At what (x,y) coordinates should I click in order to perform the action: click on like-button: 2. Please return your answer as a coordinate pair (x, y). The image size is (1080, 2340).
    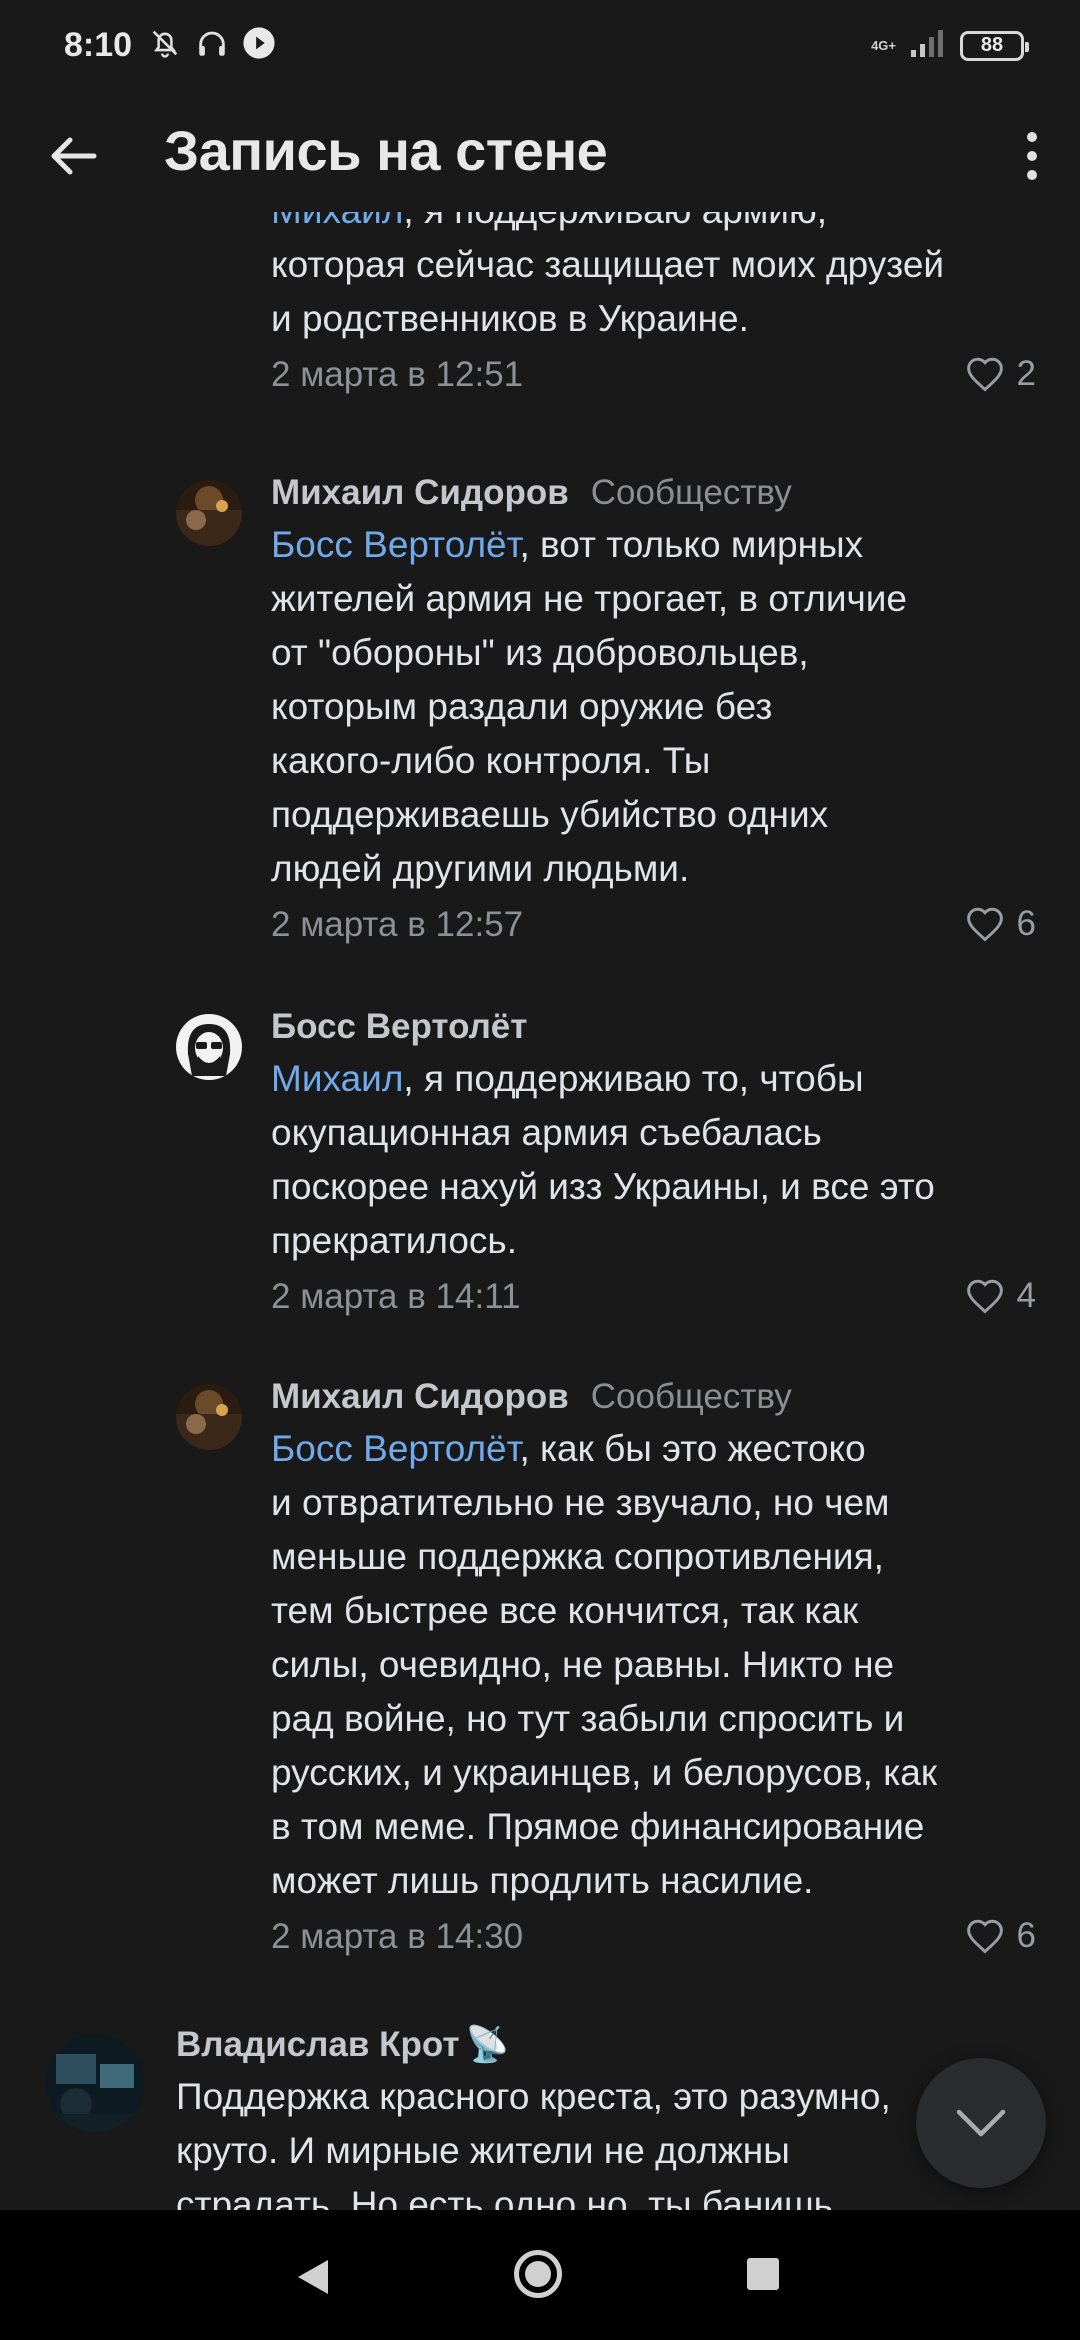
    Looking at the image, I should click on (1000, 374).